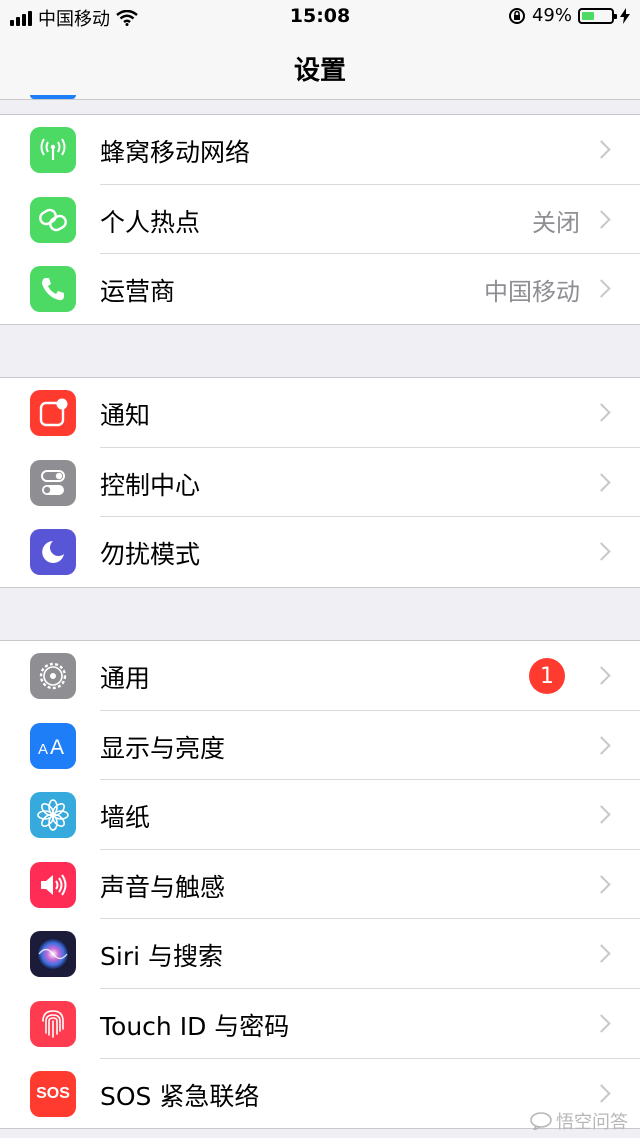 Image resolution: width=640 pixels, height=1138 pixels. Describe the element at coordinates (53, 482) in the screenshot. I see `toggles-icon` at that location.